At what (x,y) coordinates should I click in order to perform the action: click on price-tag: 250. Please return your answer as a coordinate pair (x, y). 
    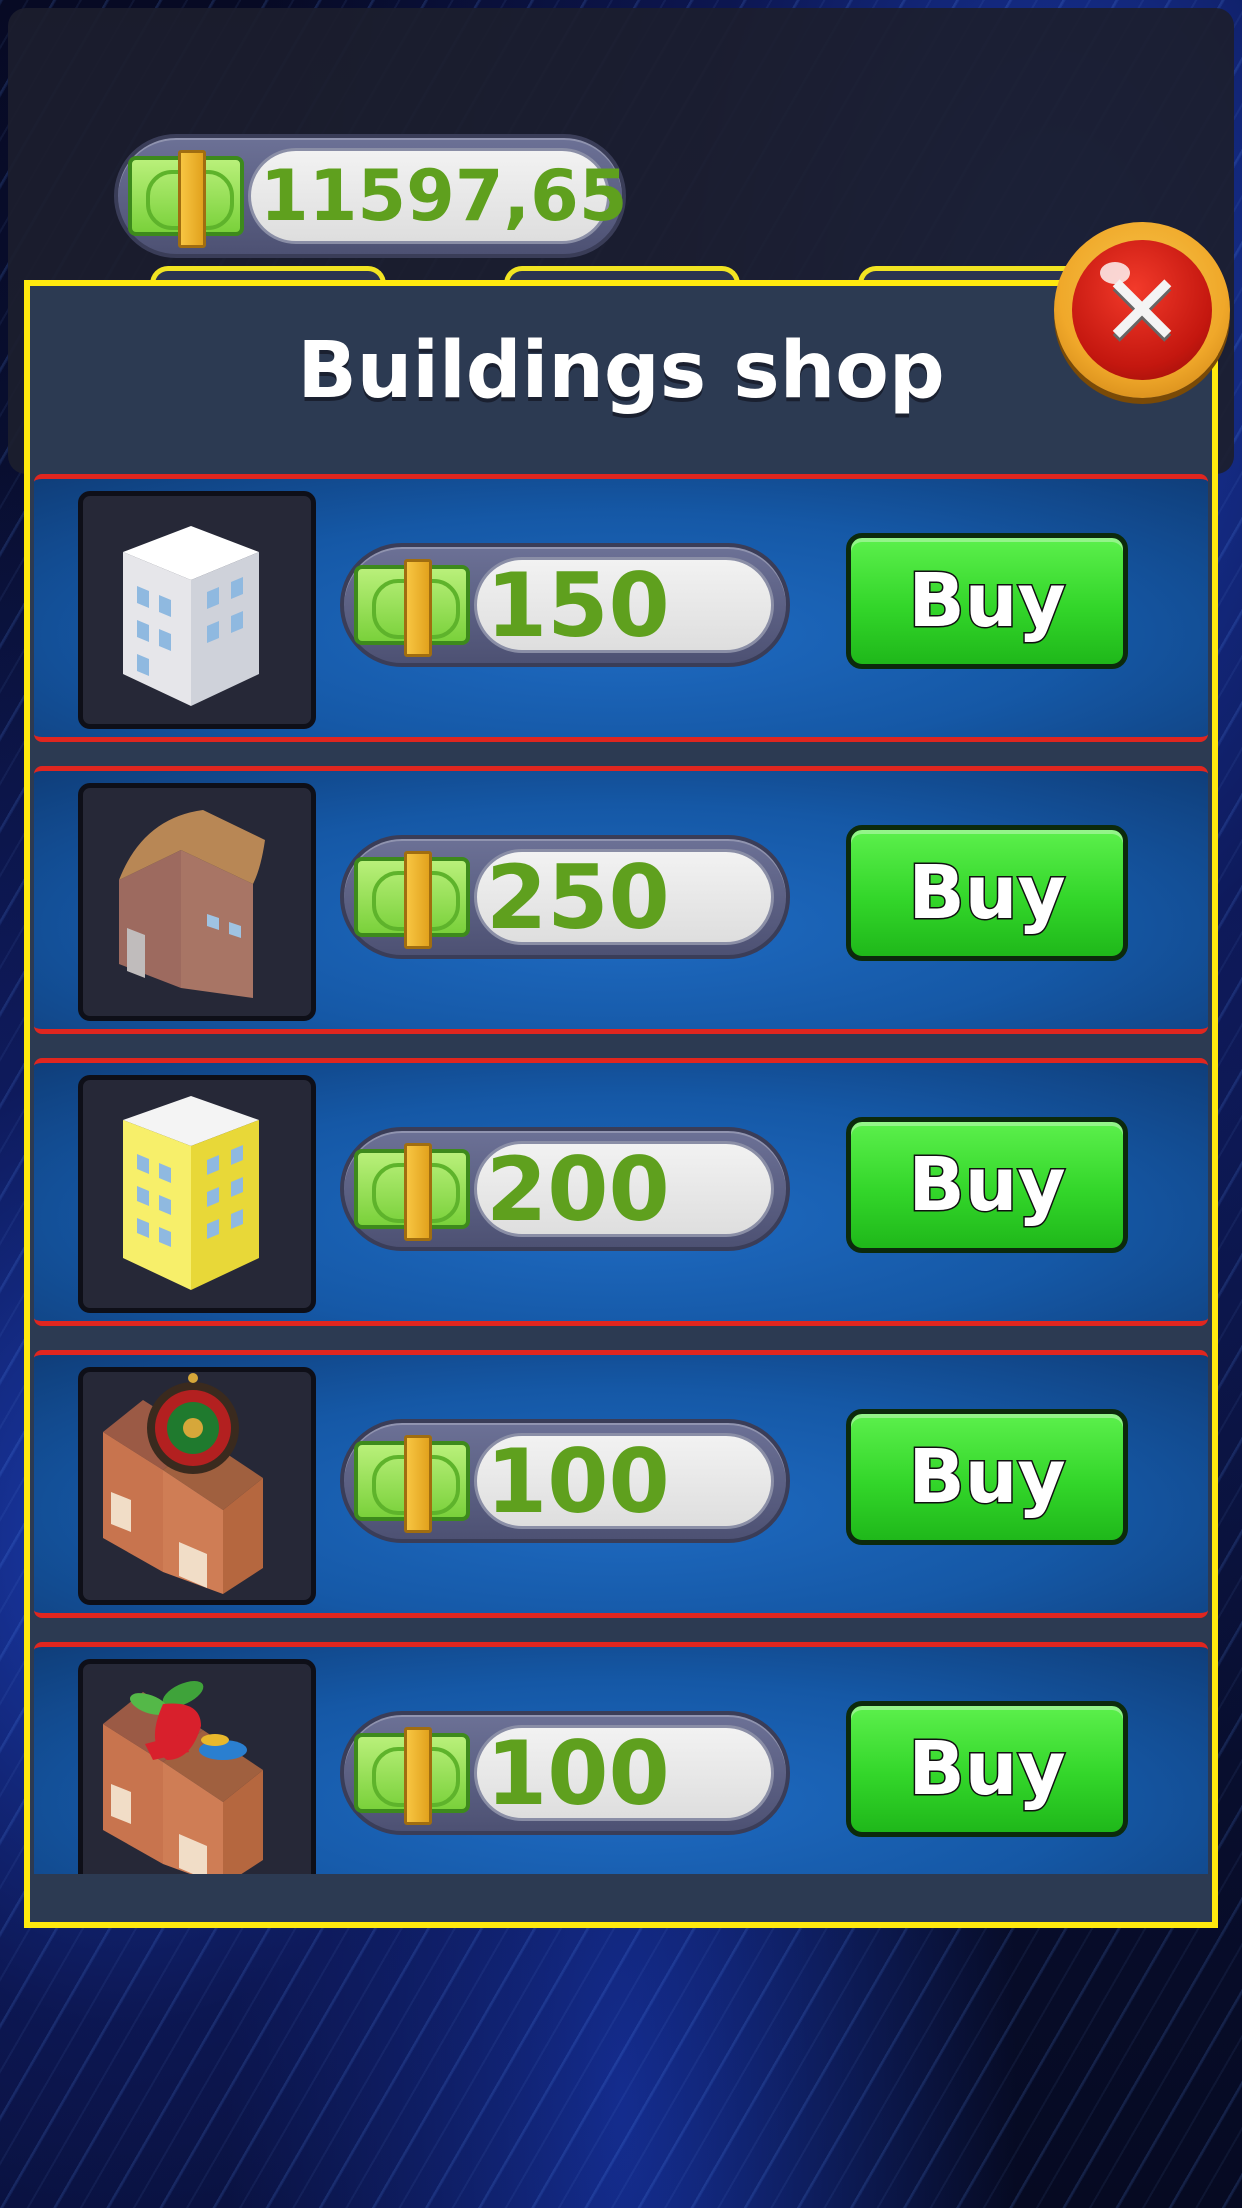
    Looking at the image, I should click on (565, 897).